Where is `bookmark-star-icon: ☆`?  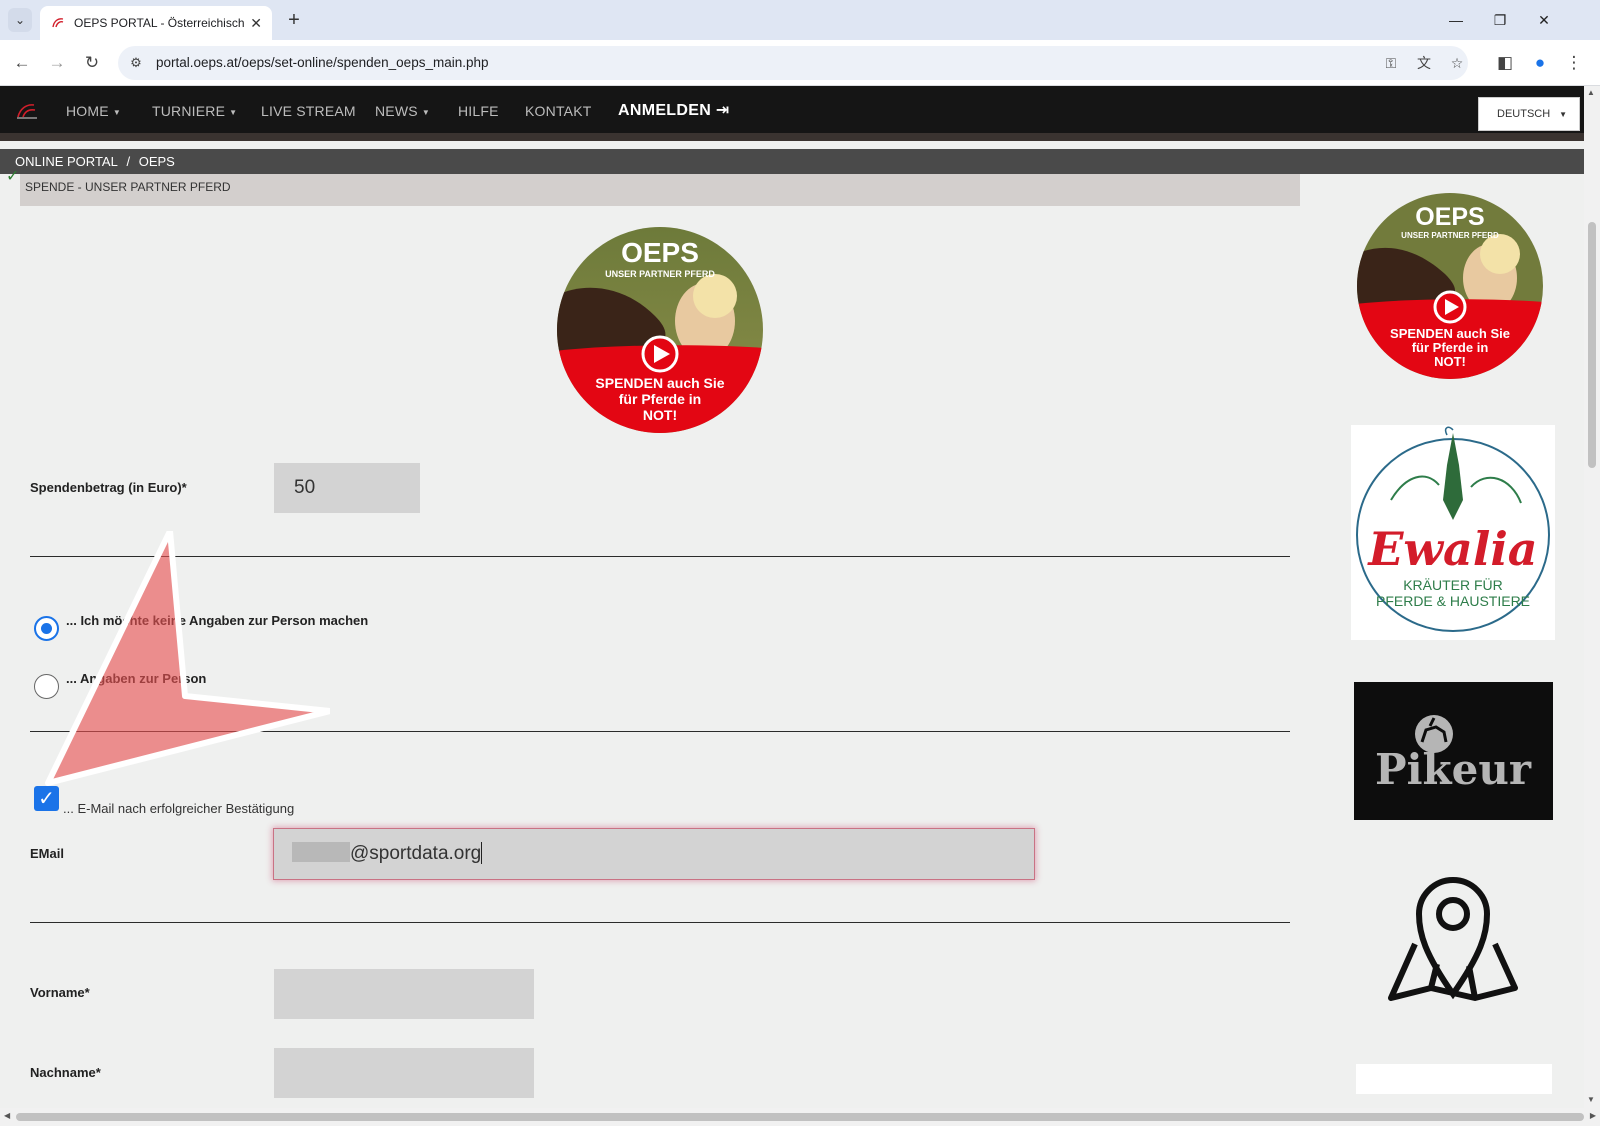
bookmark-star-icon: ☆ is located at coordinates (1457, 63).